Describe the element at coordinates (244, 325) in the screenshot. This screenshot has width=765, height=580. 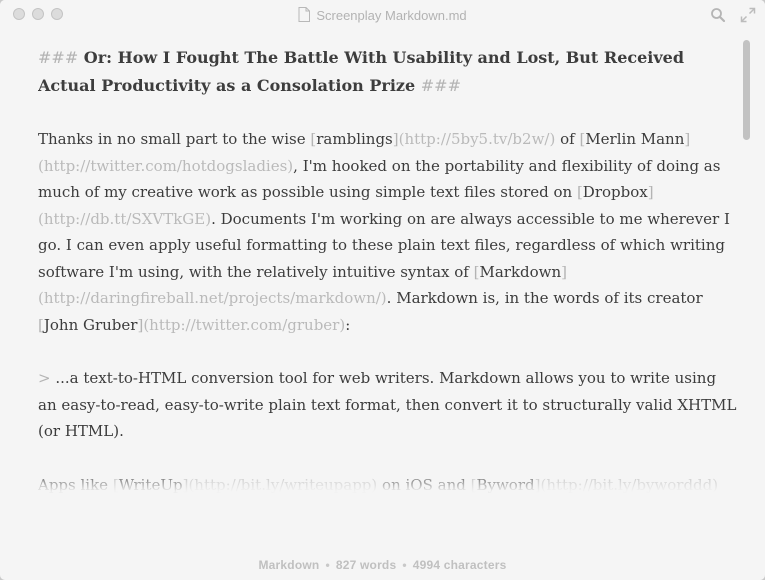
I see `link-url: (http://twitter.com/gruber)` at that location.